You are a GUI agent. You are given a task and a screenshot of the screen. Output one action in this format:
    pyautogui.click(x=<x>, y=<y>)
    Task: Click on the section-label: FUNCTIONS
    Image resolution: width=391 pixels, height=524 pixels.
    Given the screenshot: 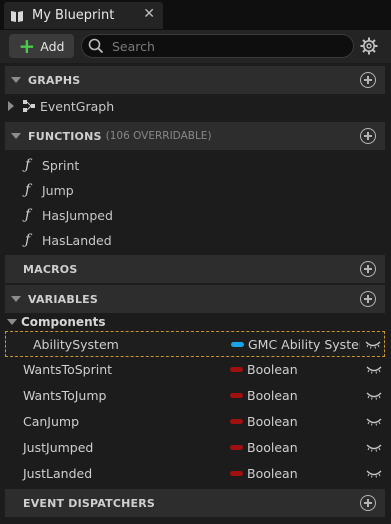 What is the action you would take?
    pyautogui.click(x=65, y=136)
    